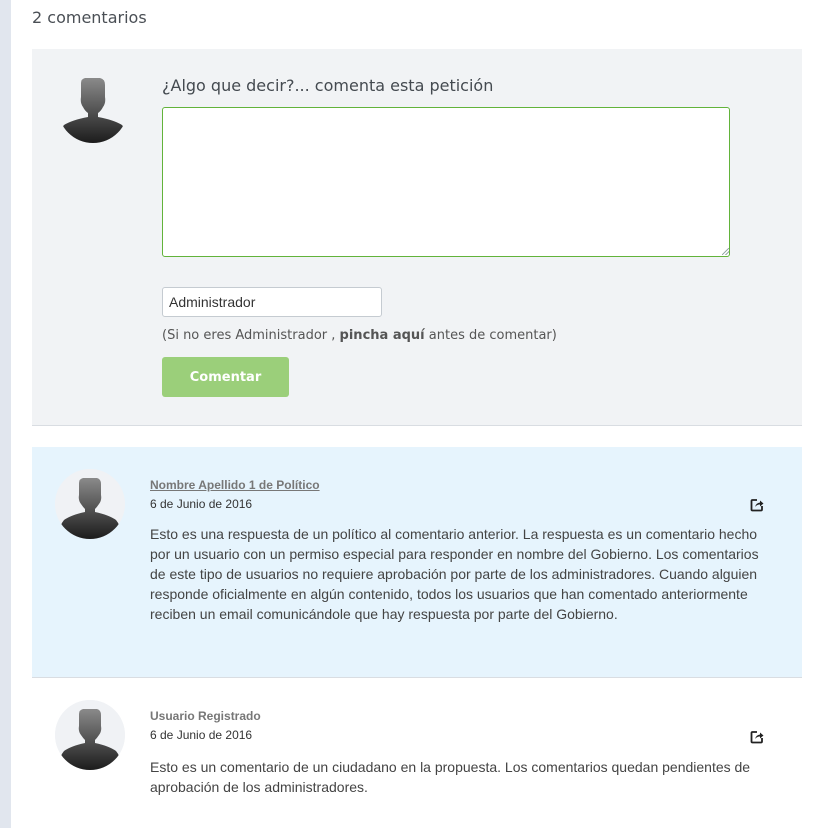 The width and height of the screenshot is (818, 828). I want to click on submit-comment-button: Comentar, so click(225, 377).